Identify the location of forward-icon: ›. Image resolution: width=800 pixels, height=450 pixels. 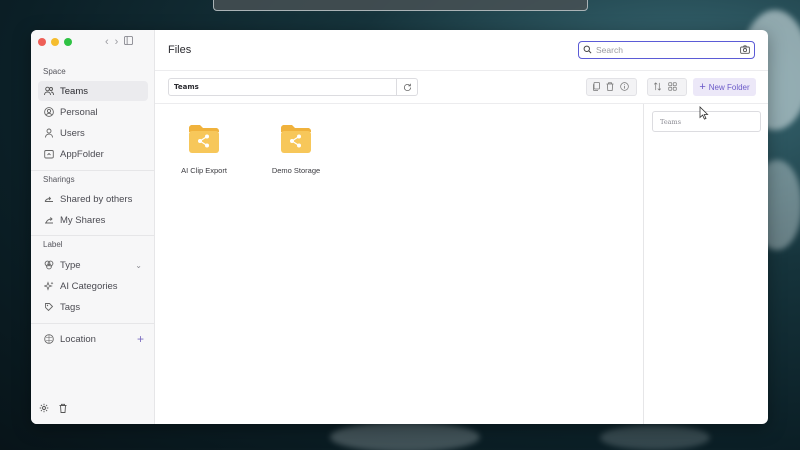
(117, 42).